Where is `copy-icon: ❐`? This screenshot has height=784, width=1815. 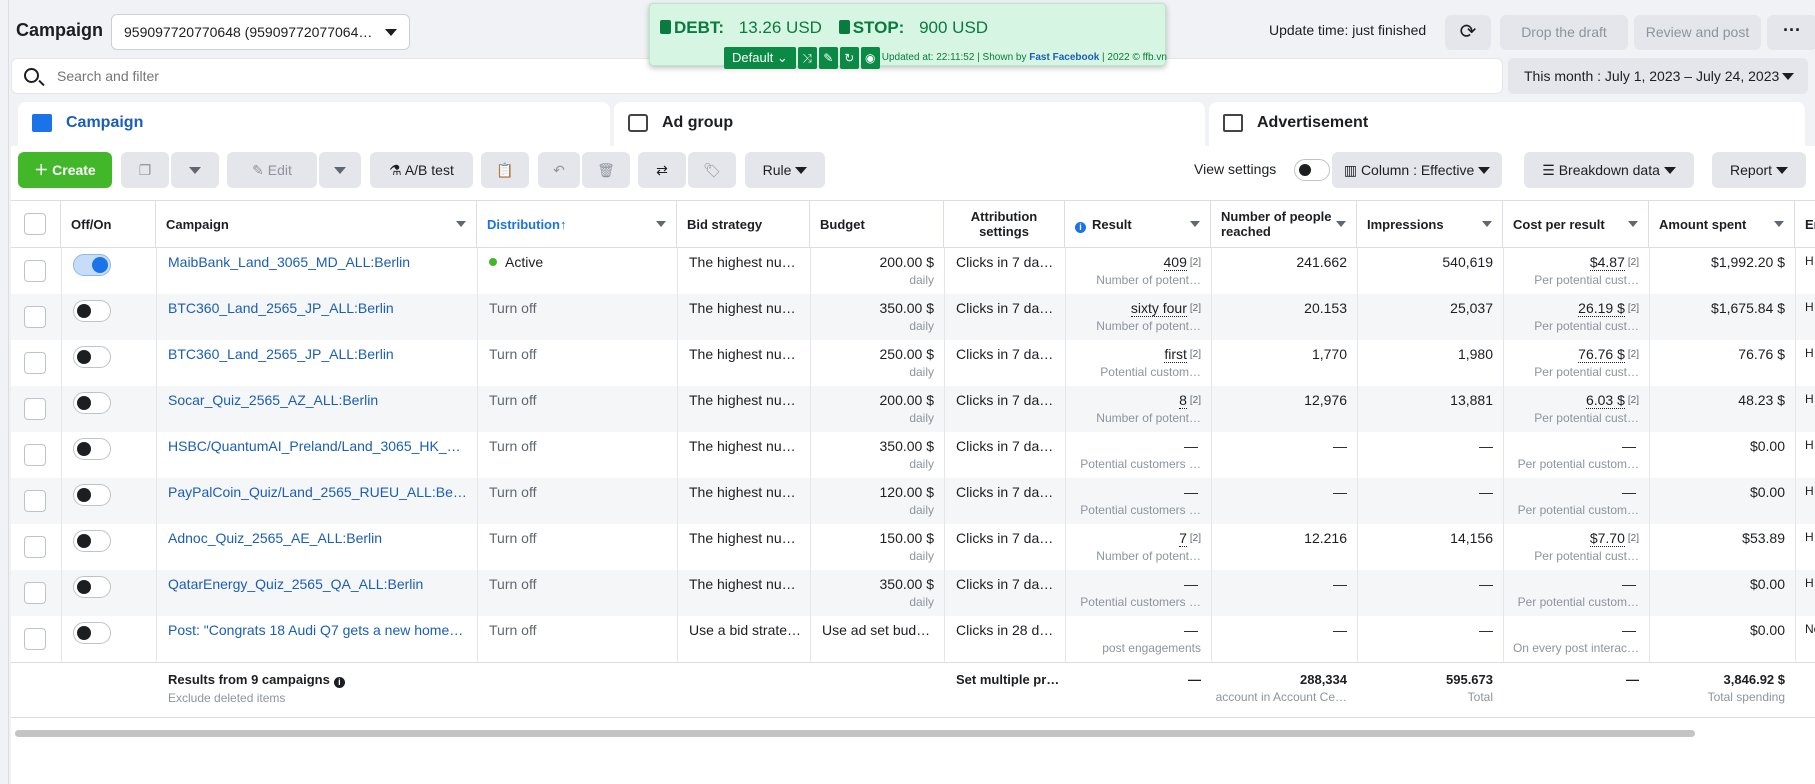
copy-icon: ❐ is located at coordinates (145, 170).